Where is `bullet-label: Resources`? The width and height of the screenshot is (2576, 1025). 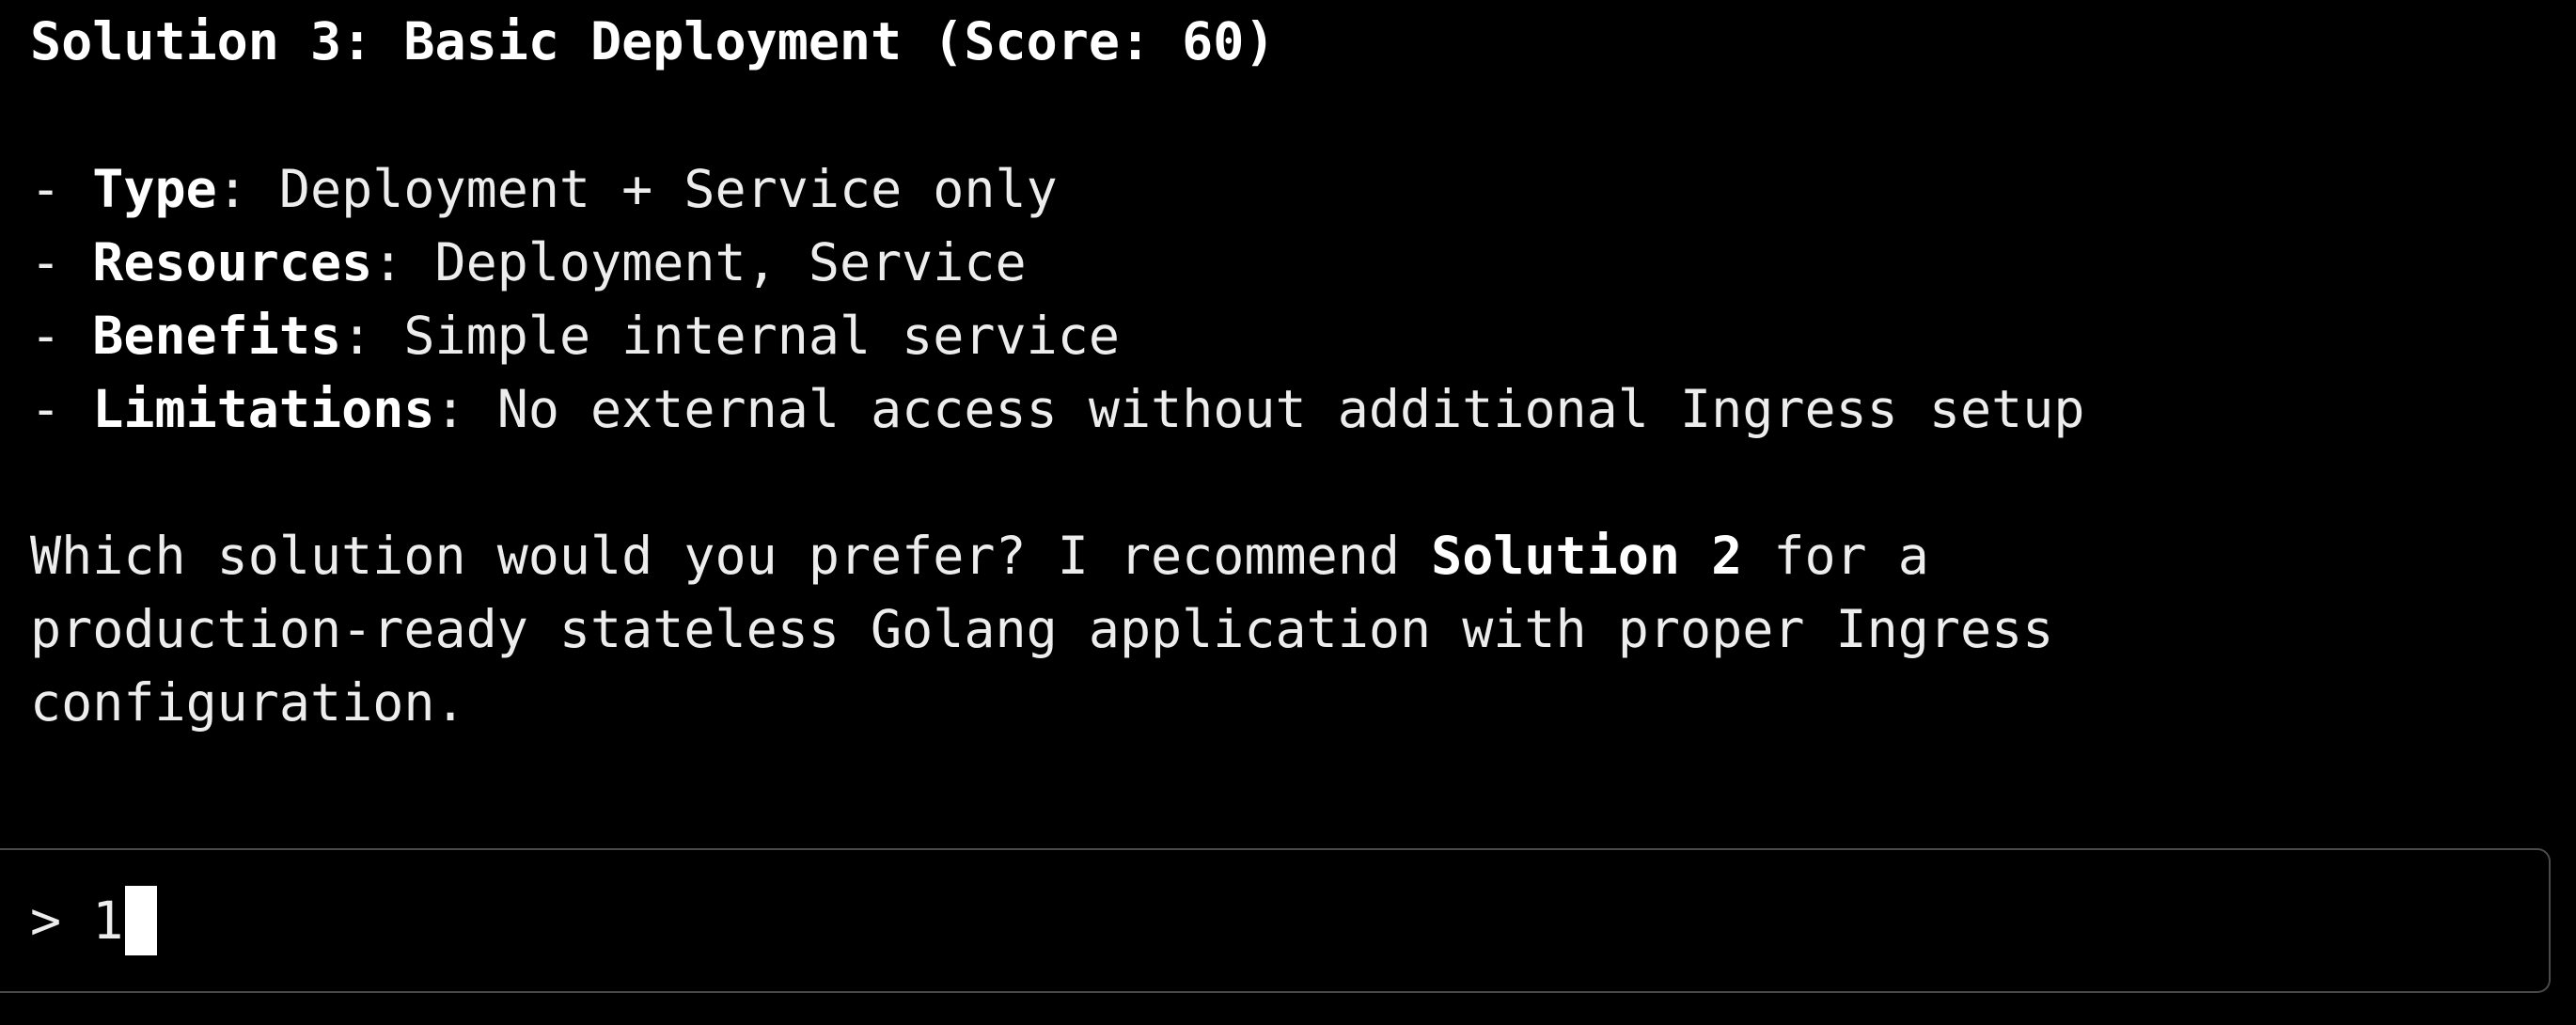 bullet-label: Resources is located at coordinates (233, 262).